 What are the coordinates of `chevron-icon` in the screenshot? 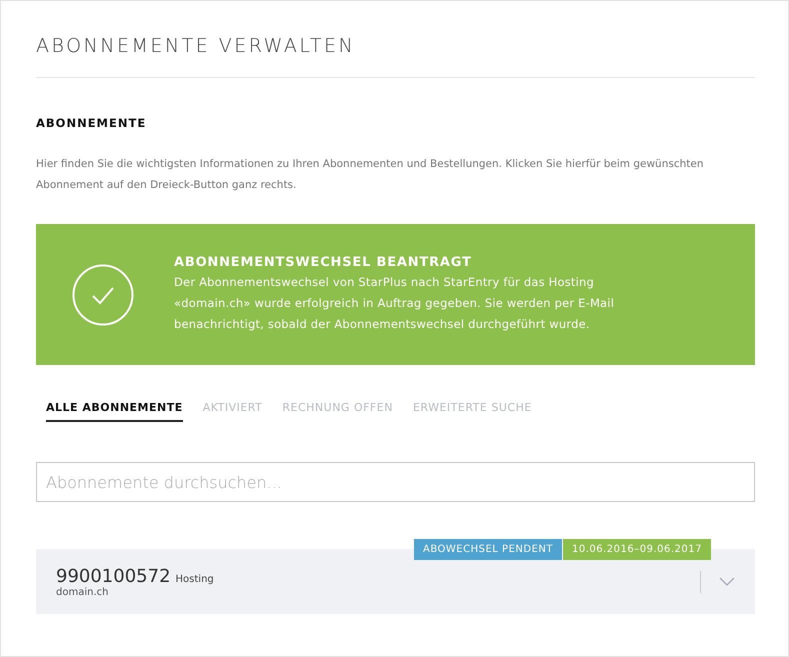 It's located at (727, 581).